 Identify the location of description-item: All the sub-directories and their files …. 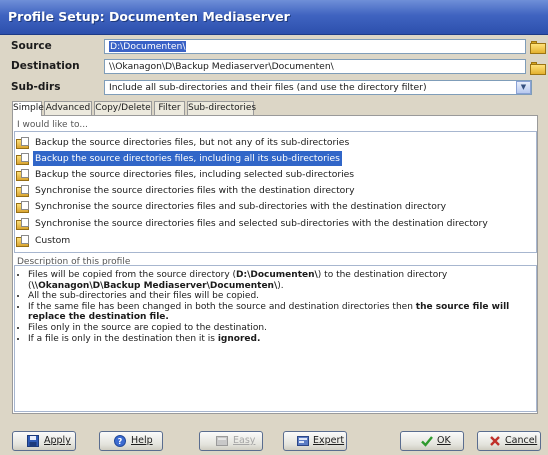
(274, 296).